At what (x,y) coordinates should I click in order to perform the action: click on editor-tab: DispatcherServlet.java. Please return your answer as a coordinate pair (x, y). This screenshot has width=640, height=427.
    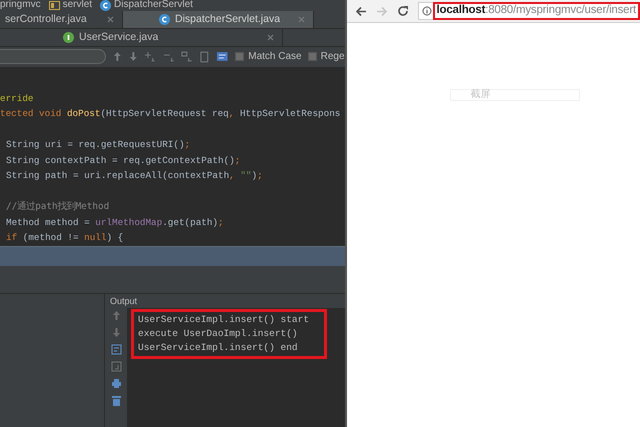
    Looking at the image, I should click on (218, 19).